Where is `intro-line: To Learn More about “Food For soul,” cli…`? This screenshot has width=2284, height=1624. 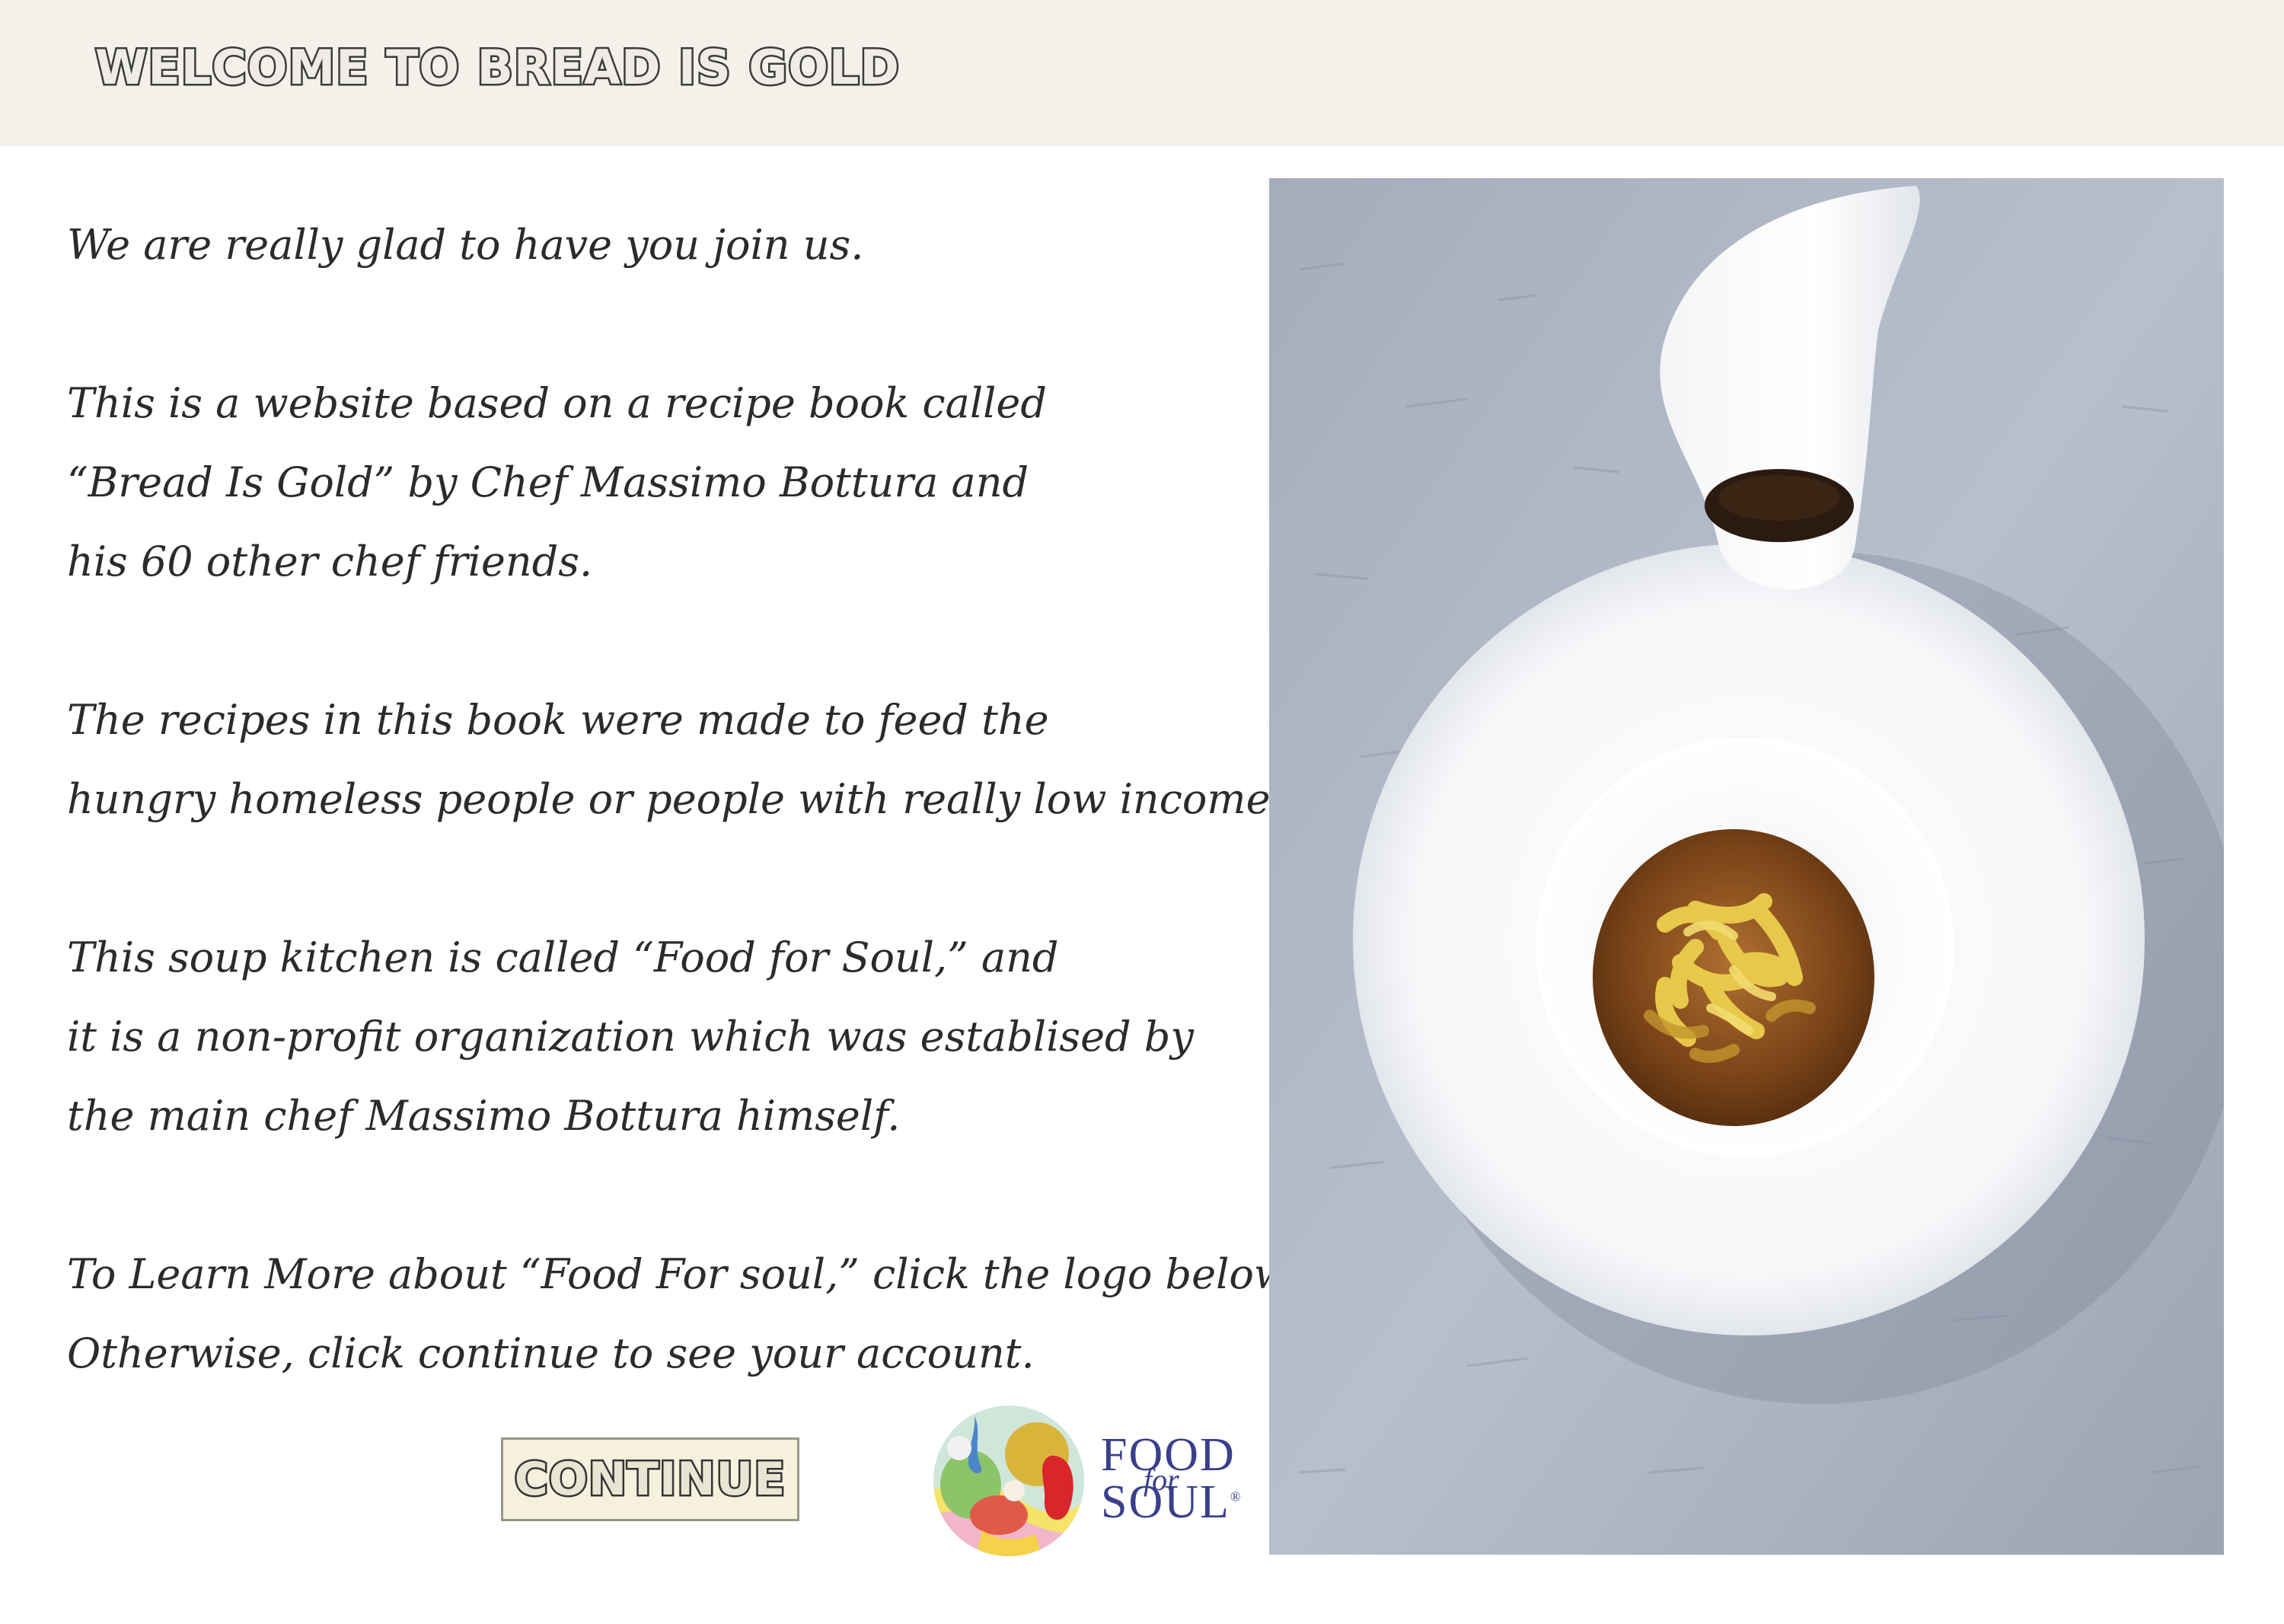
intro-line: To Learn More about “Food For soul,” cli… is located at coordinates (682, 1274).